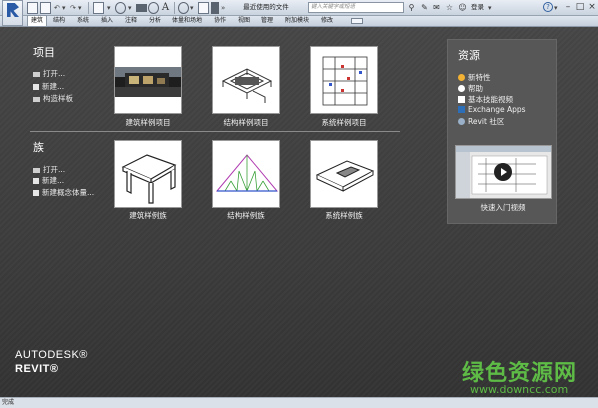 This screenshot has width=598, height=408. I want to click on print-icon, so click(98, 8).